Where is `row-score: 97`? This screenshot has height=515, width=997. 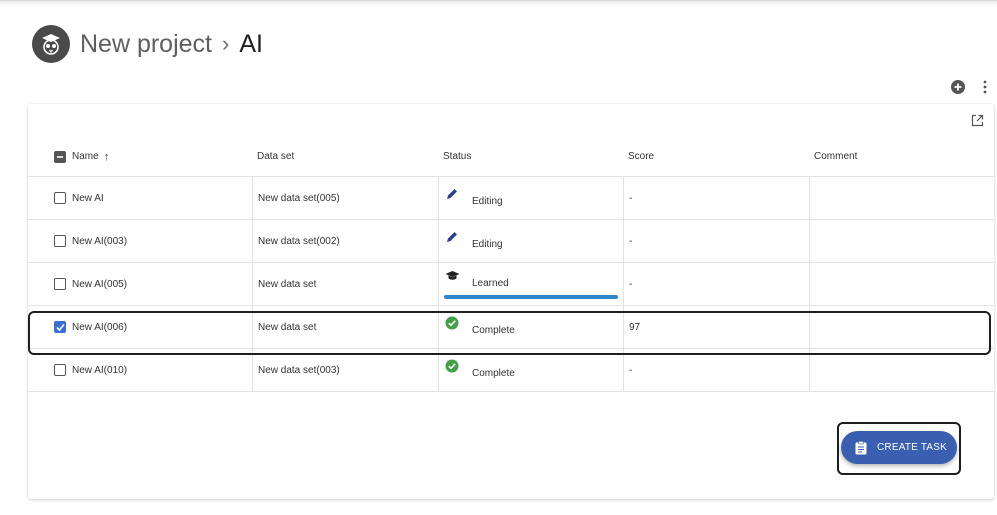
row-score: 97 is located at coordinates (716, 327).